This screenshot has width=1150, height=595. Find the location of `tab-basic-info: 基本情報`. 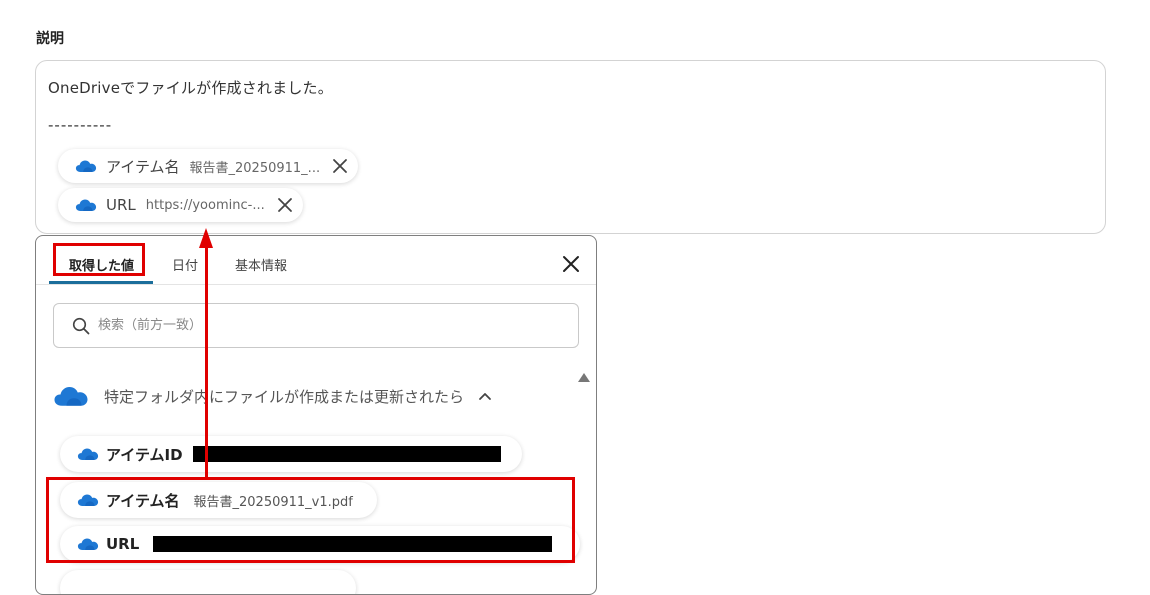

tab-basic-info: 基本情報 is located at coordinates (261, 264).